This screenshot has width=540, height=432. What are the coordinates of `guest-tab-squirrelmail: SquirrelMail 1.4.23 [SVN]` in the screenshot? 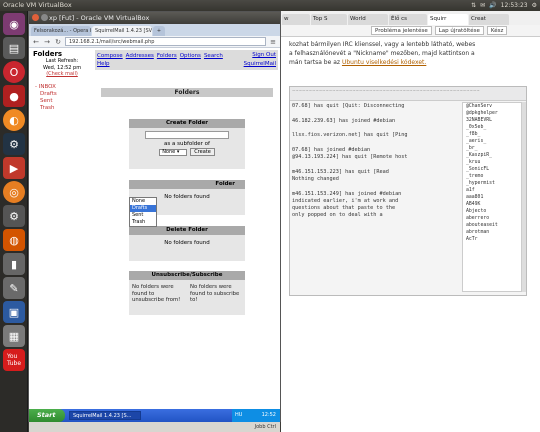 It's located at (122, 31).